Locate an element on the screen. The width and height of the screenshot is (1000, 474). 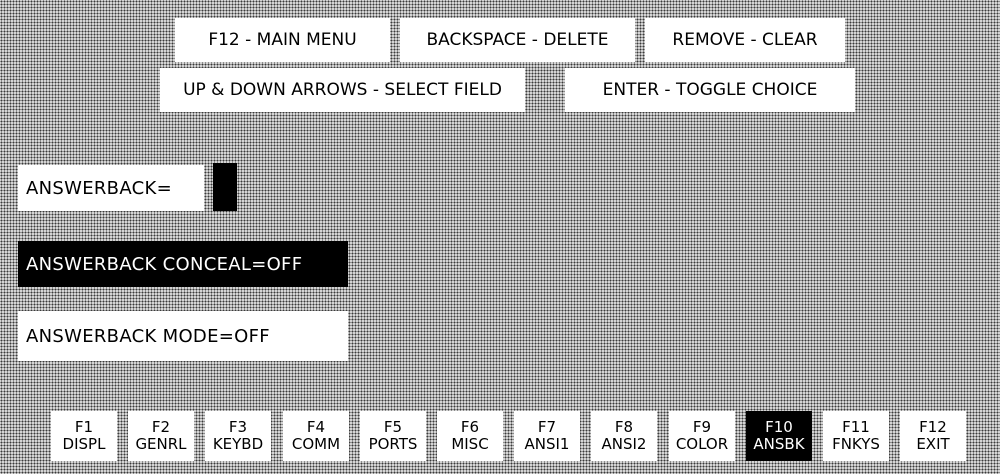
fkey-number: F11 is located at coordinates (856, 427).